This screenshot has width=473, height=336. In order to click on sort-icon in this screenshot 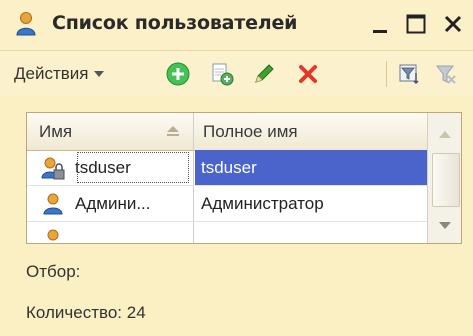, I will do `click(173, 131)`.